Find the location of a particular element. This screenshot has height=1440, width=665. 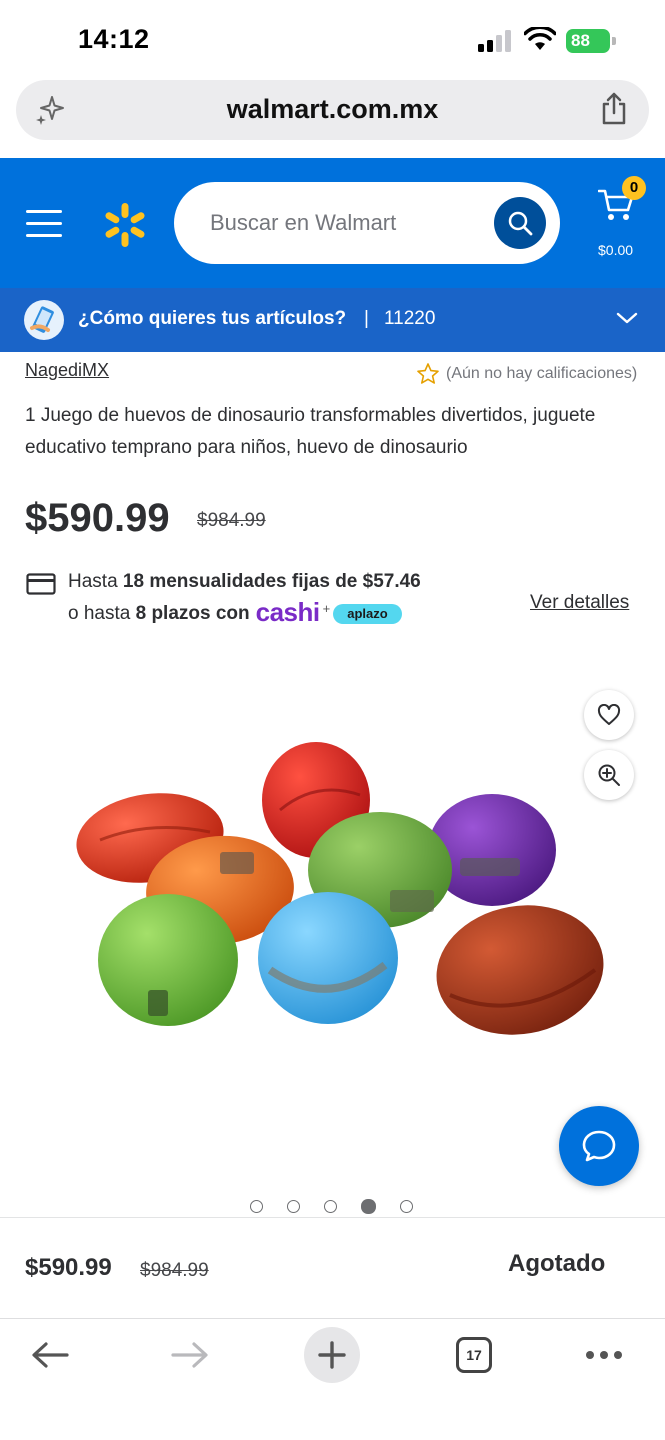

aplazo-logo: aplazo is located at coordinates (367, 614).